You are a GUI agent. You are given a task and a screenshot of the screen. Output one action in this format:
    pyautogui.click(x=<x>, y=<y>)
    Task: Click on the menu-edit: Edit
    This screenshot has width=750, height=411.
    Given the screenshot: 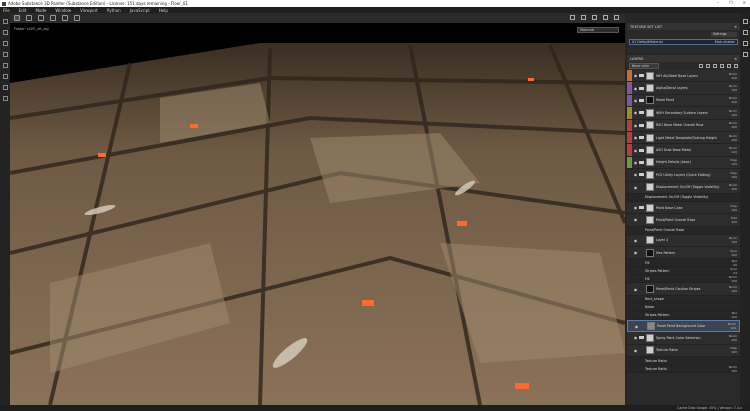 What is the action you would take?
    pyautogui.click(x=23, y=10)
    